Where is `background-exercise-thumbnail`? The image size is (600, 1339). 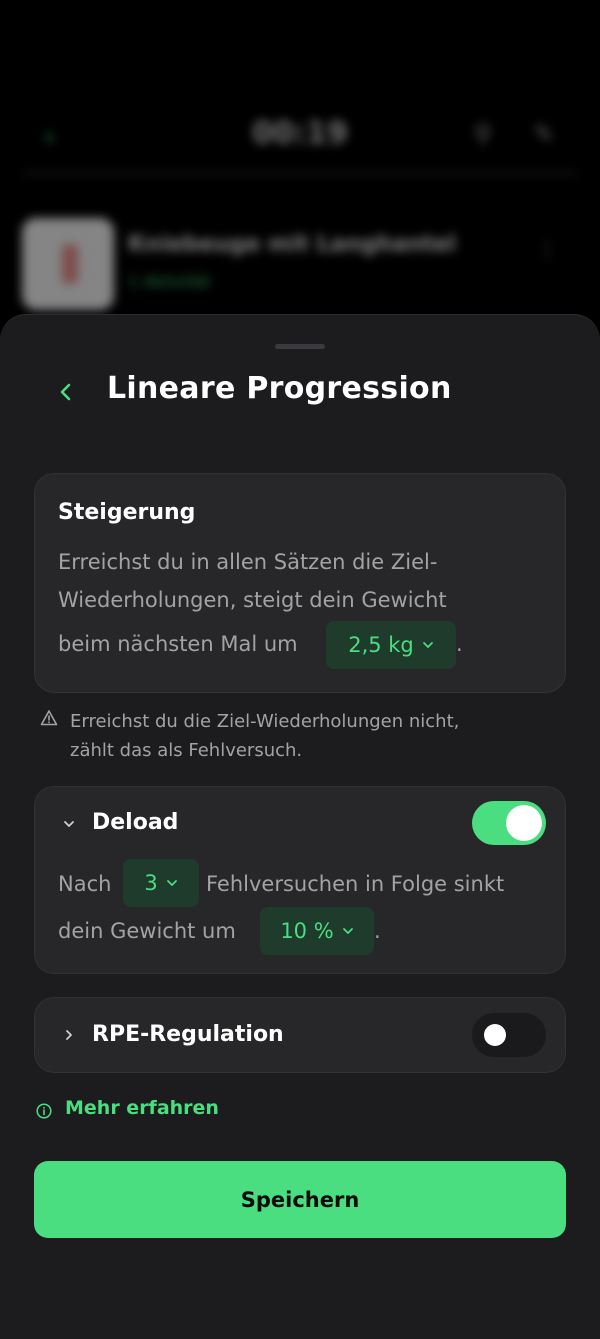
background-exercise-thumbnail is located at coordinates (68, 264).